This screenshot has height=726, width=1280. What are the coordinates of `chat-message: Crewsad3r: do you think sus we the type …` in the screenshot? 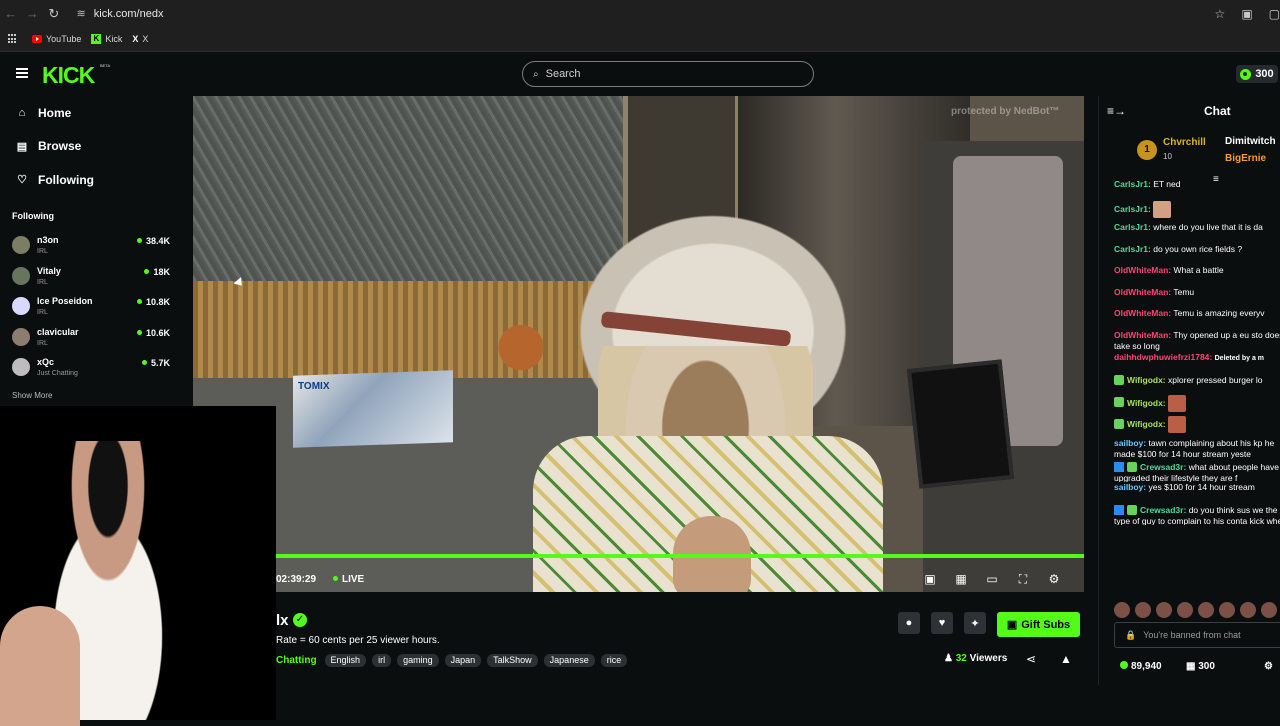 It's located at (1197, 515).